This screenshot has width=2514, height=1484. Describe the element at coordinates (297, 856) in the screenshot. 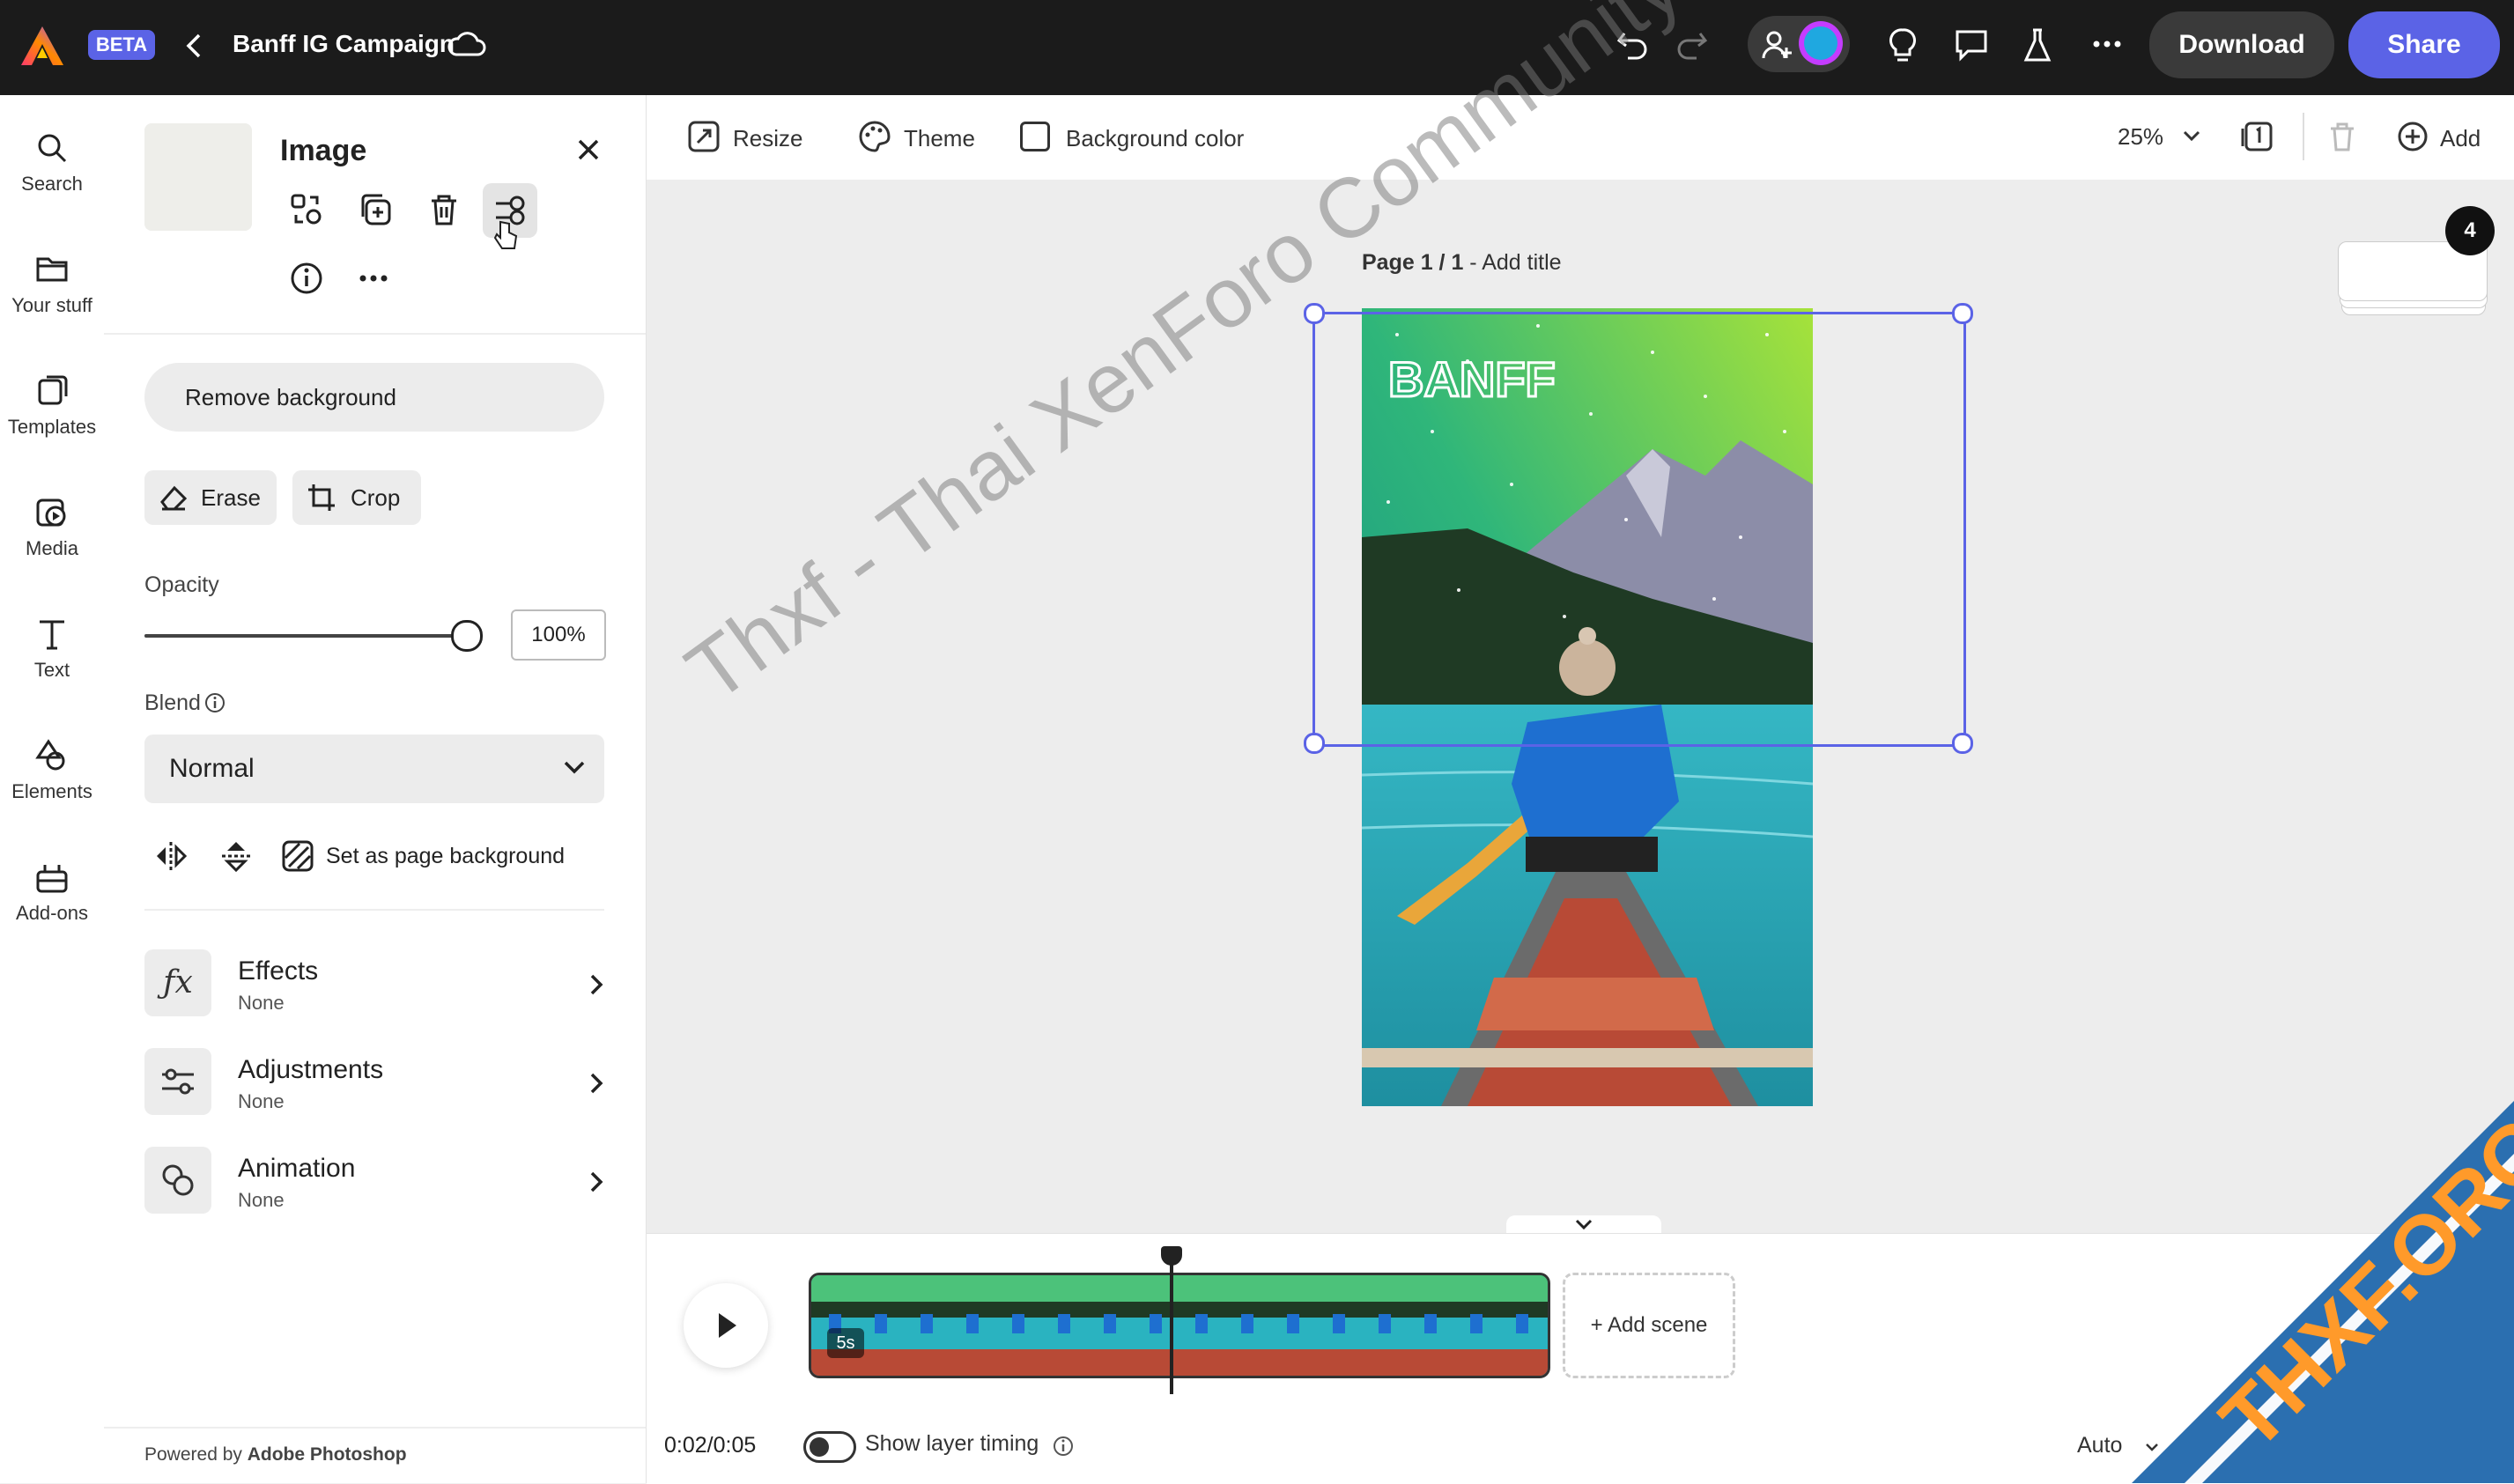

I see `page-background-icon` at that location.